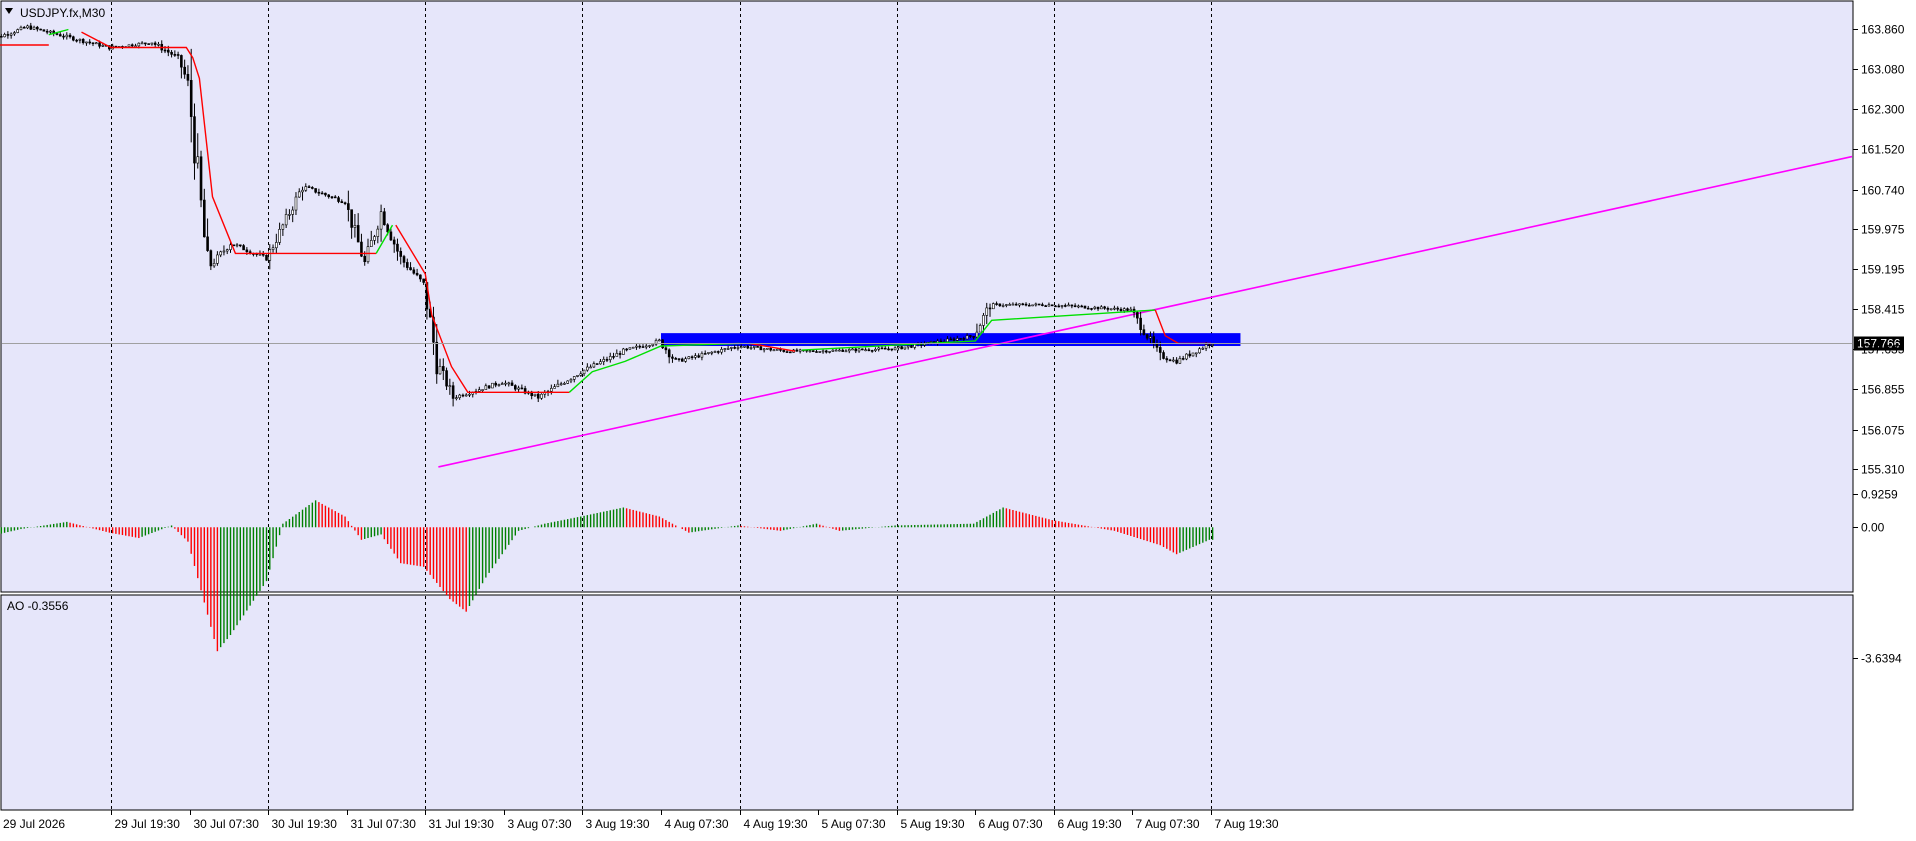 The height and width of the screenshot is (841, 1916). What do you see at coordinates (1090, 824) in the screenshot?
I see `time-tick-label: 6 Aug 19:30` at bounding box center [1090, 824].